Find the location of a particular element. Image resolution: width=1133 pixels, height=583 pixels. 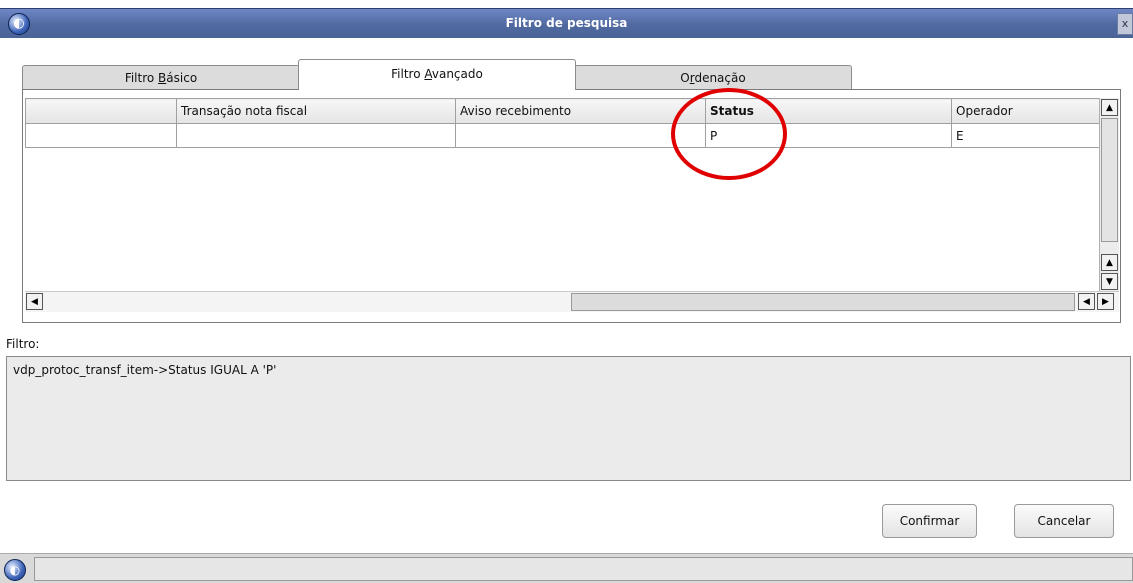

window-title: Filtro de pesquisa is located at coordinates (566, 23).